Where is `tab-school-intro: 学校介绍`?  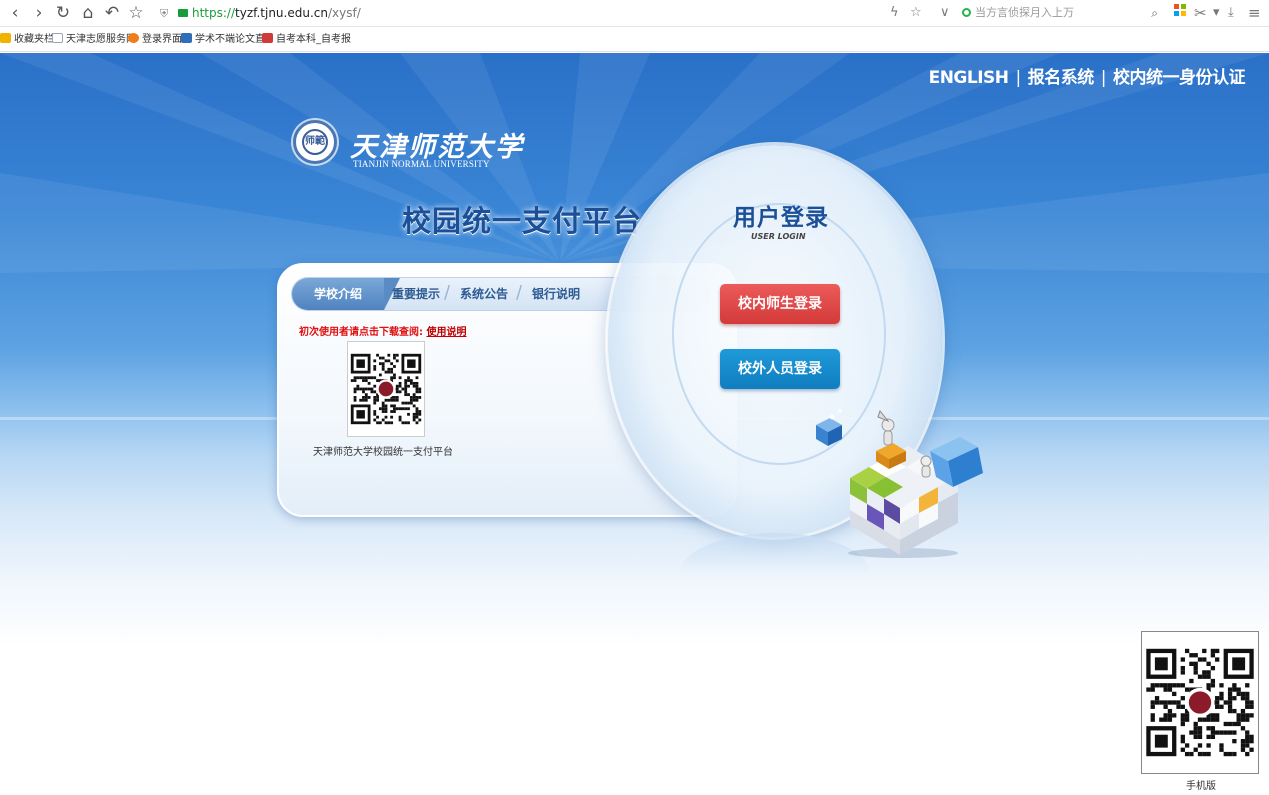 tab-school-intro: 学校介绍 is located at coordinates (346, 294).